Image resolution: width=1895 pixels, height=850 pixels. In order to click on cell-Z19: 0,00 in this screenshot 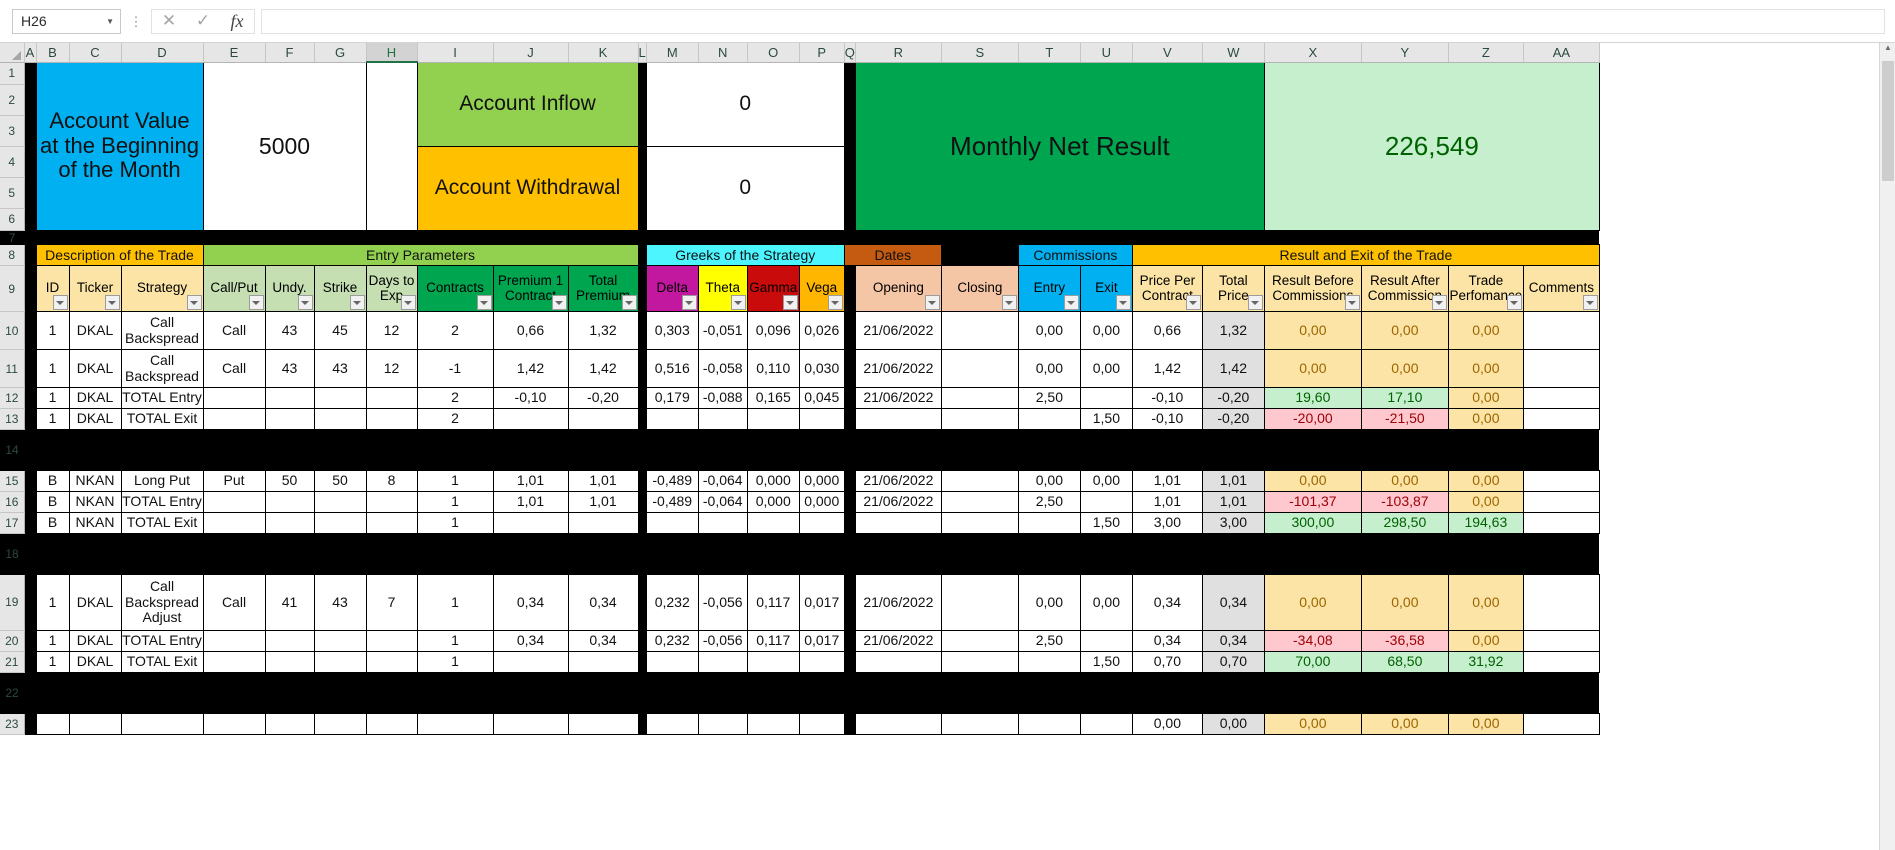, I will do `click(1485, 602)`.